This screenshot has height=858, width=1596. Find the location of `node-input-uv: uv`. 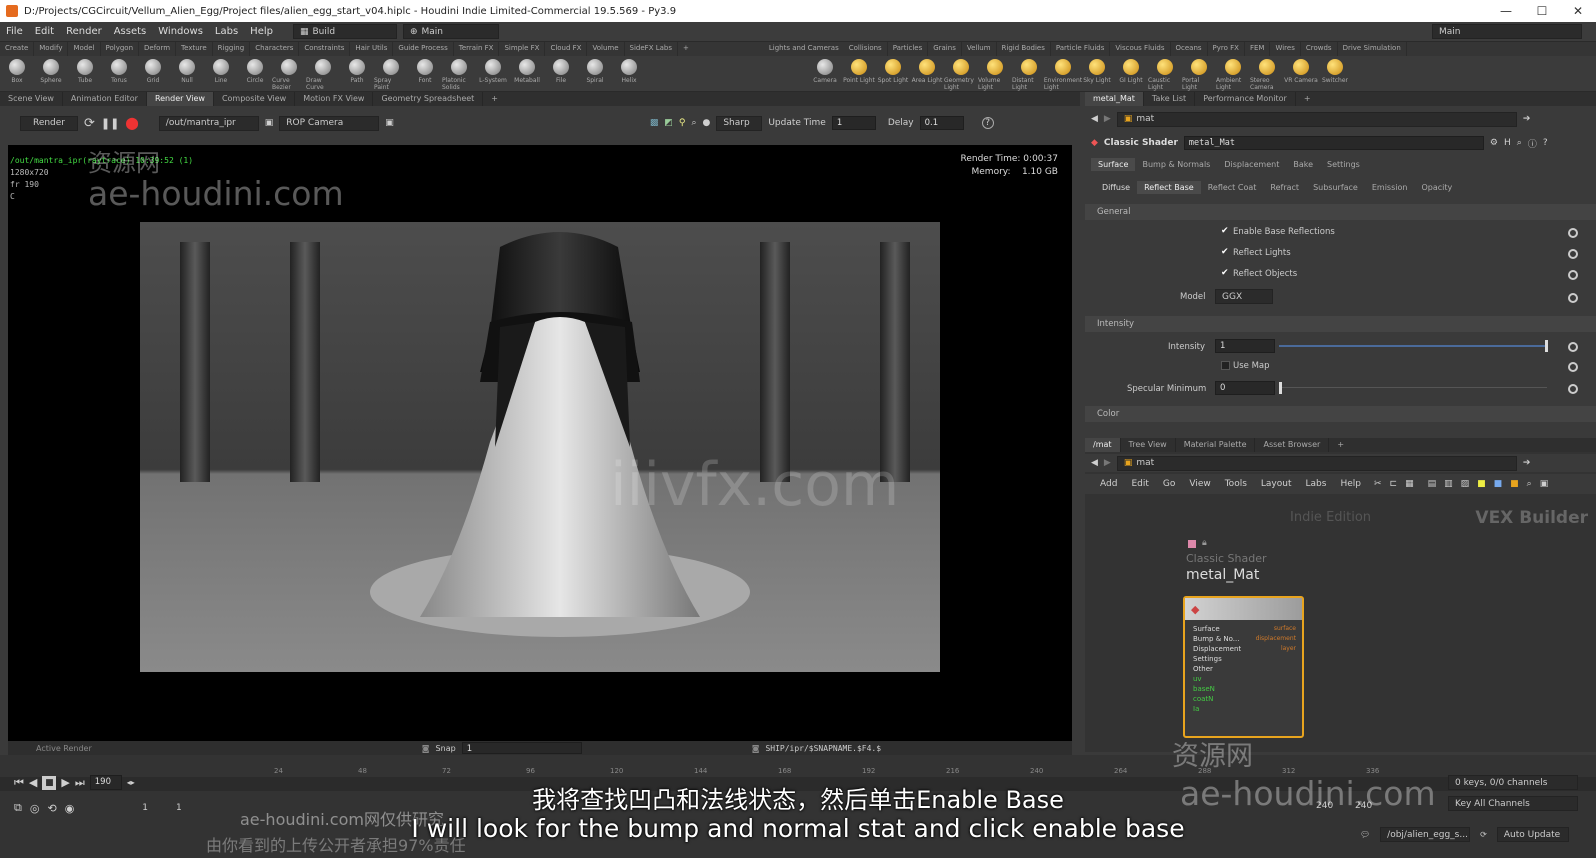

node-input-uv: uv is located at coordinates (1243, 679).